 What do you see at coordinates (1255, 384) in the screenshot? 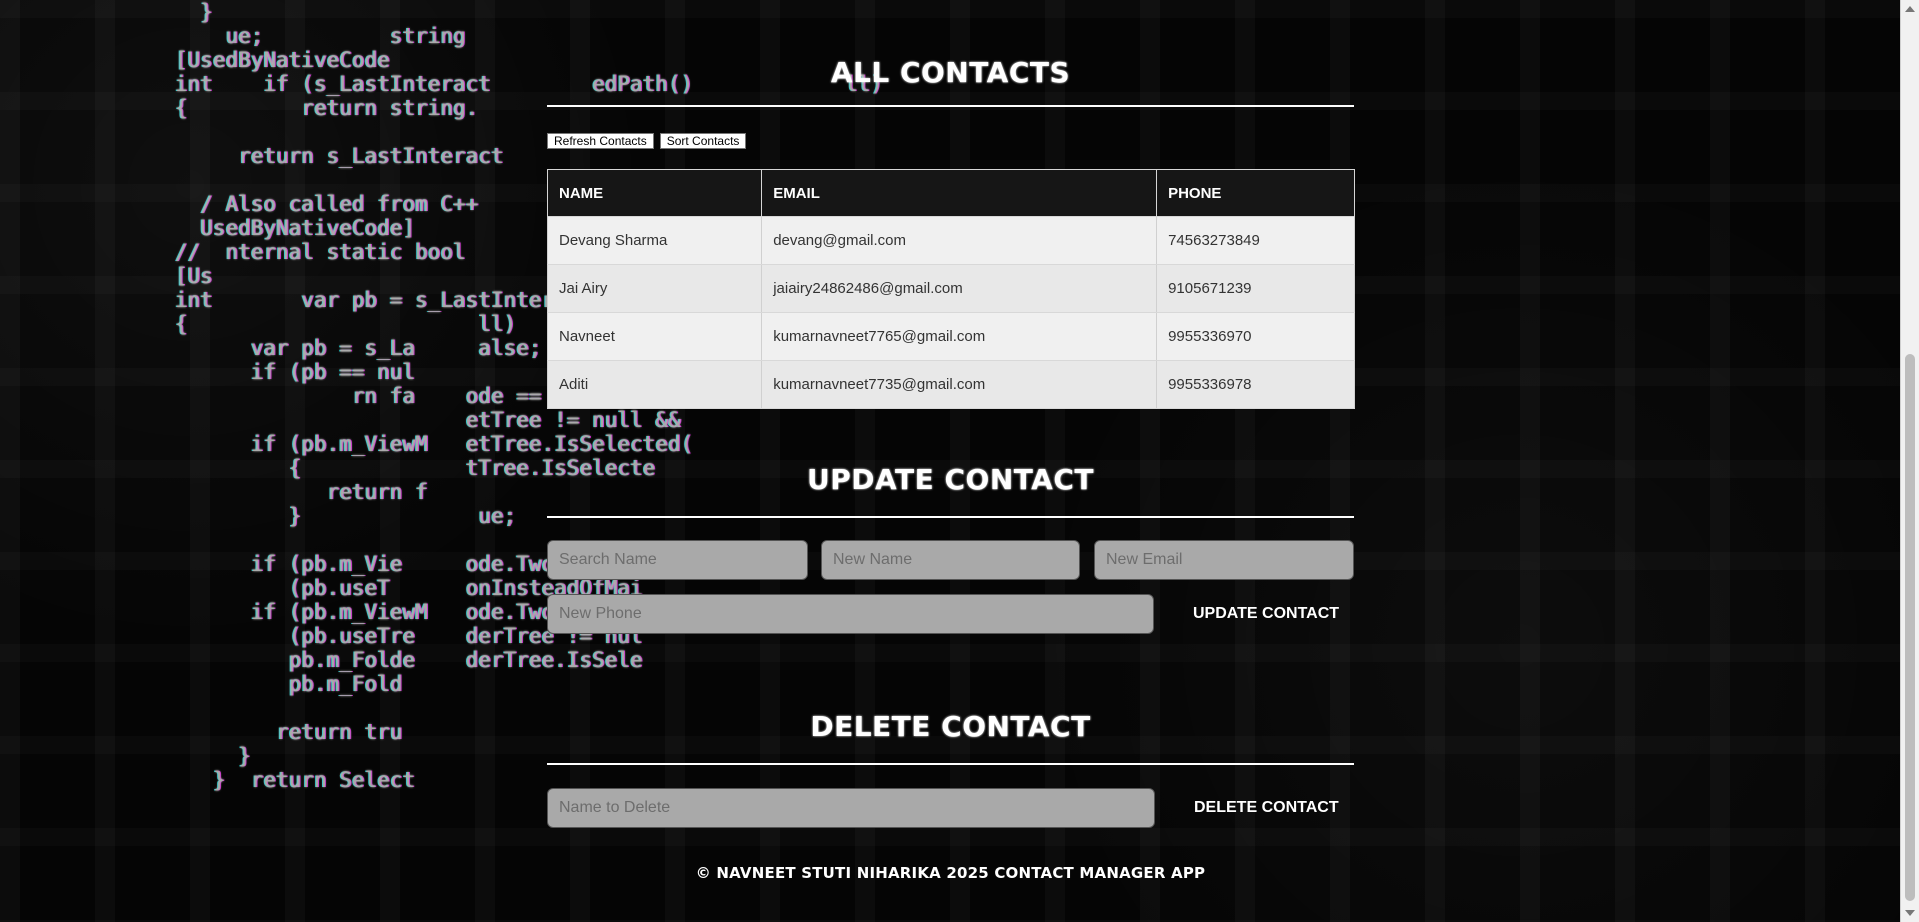
I see `contact-phone: 9955336978` at bounding box center [1255, 384].